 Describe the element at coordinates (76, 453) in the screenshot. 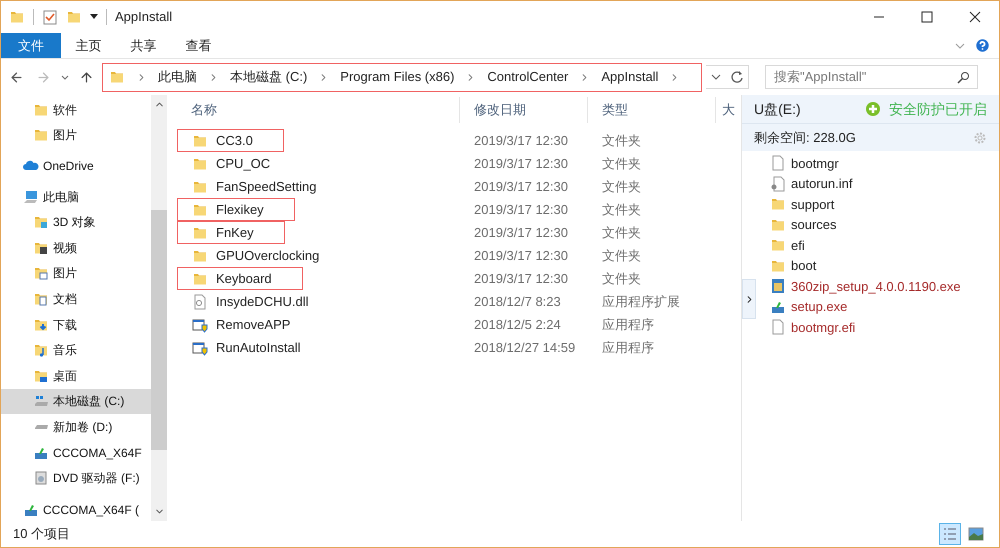

I see `nav-item: CCCOMA_X64F` at that location.